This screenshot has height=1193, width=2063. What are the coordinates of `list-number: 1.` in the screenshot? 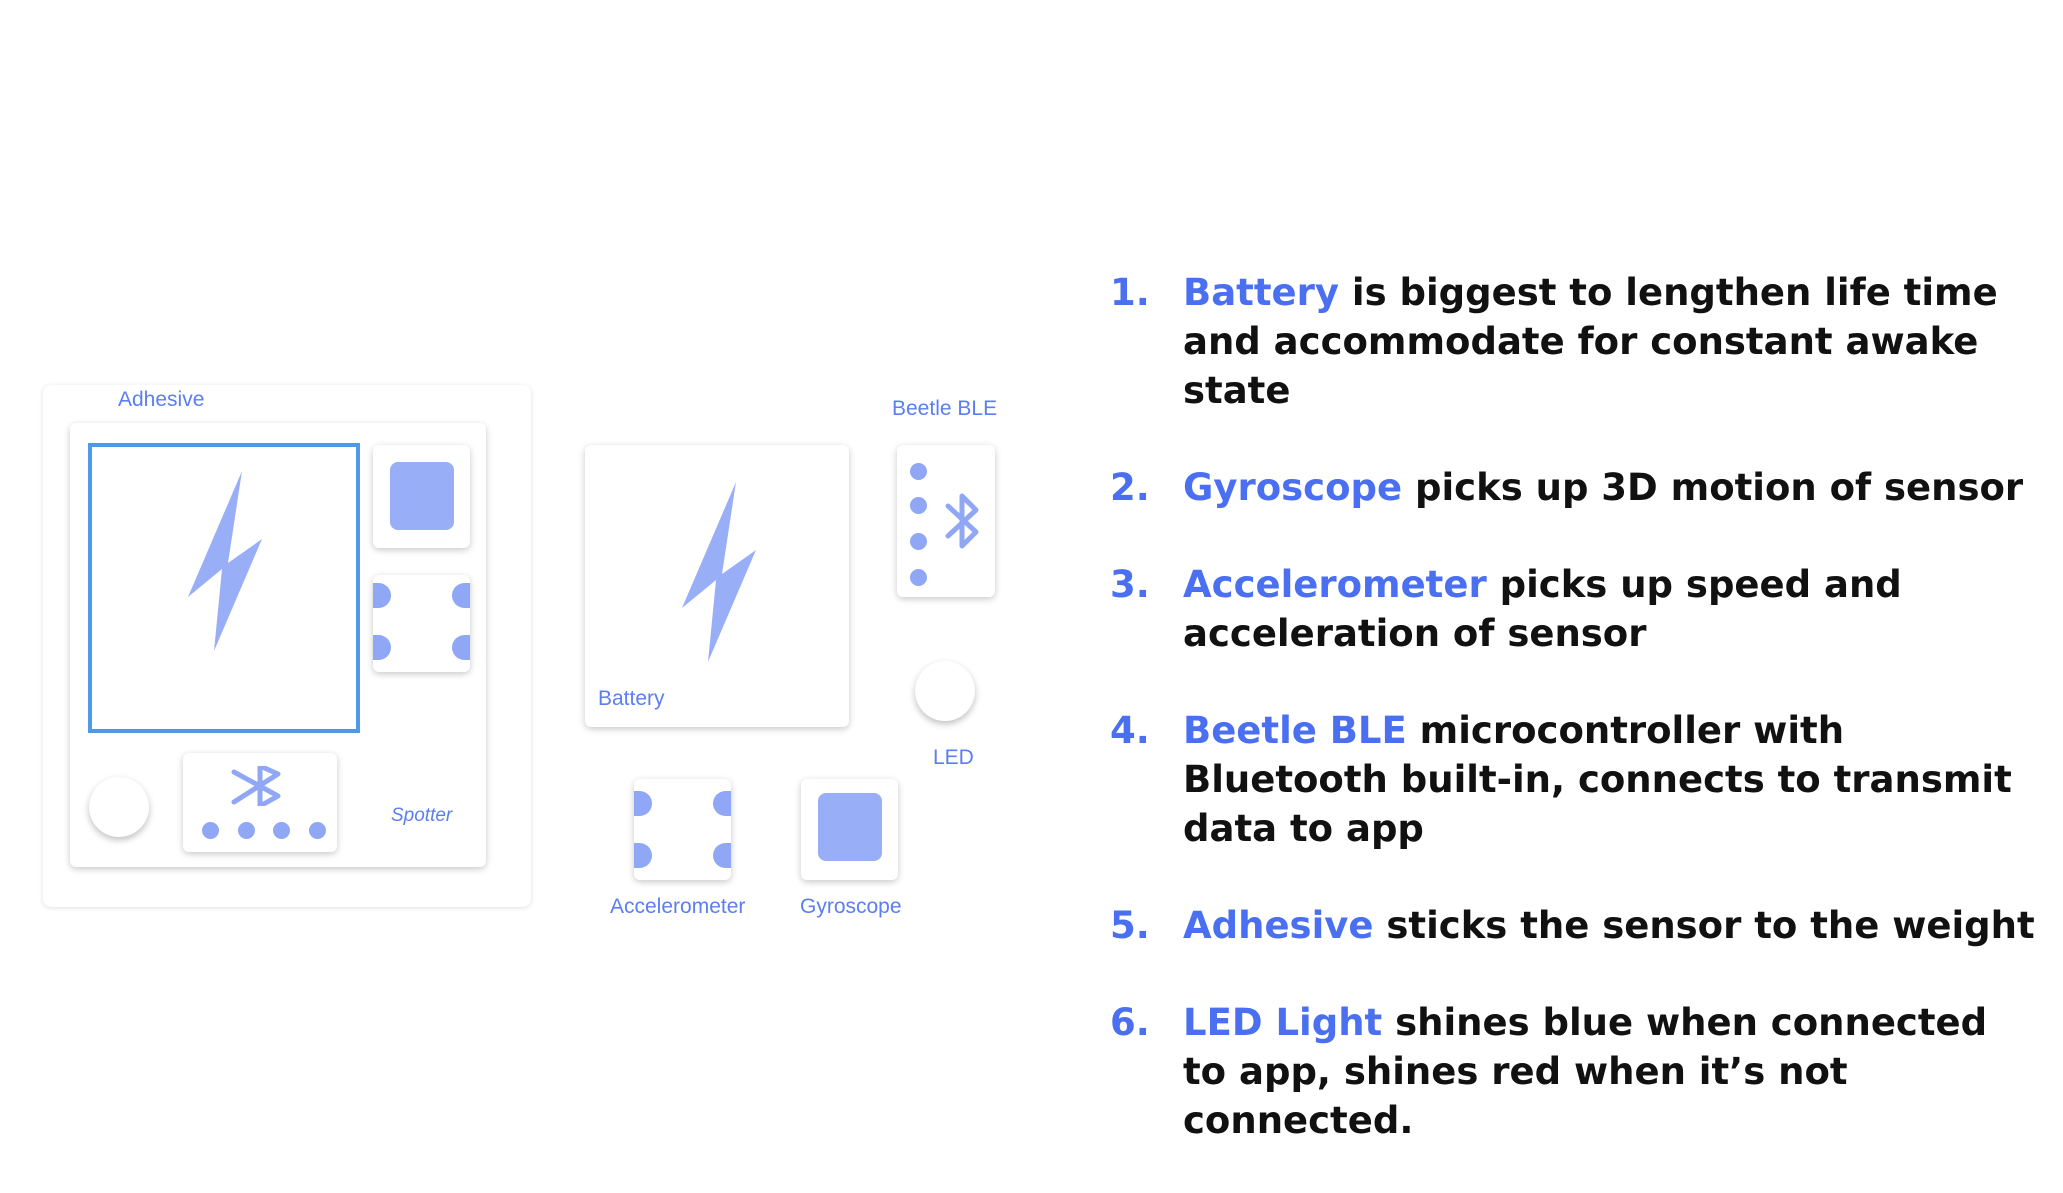 It's located at (1130, 292).